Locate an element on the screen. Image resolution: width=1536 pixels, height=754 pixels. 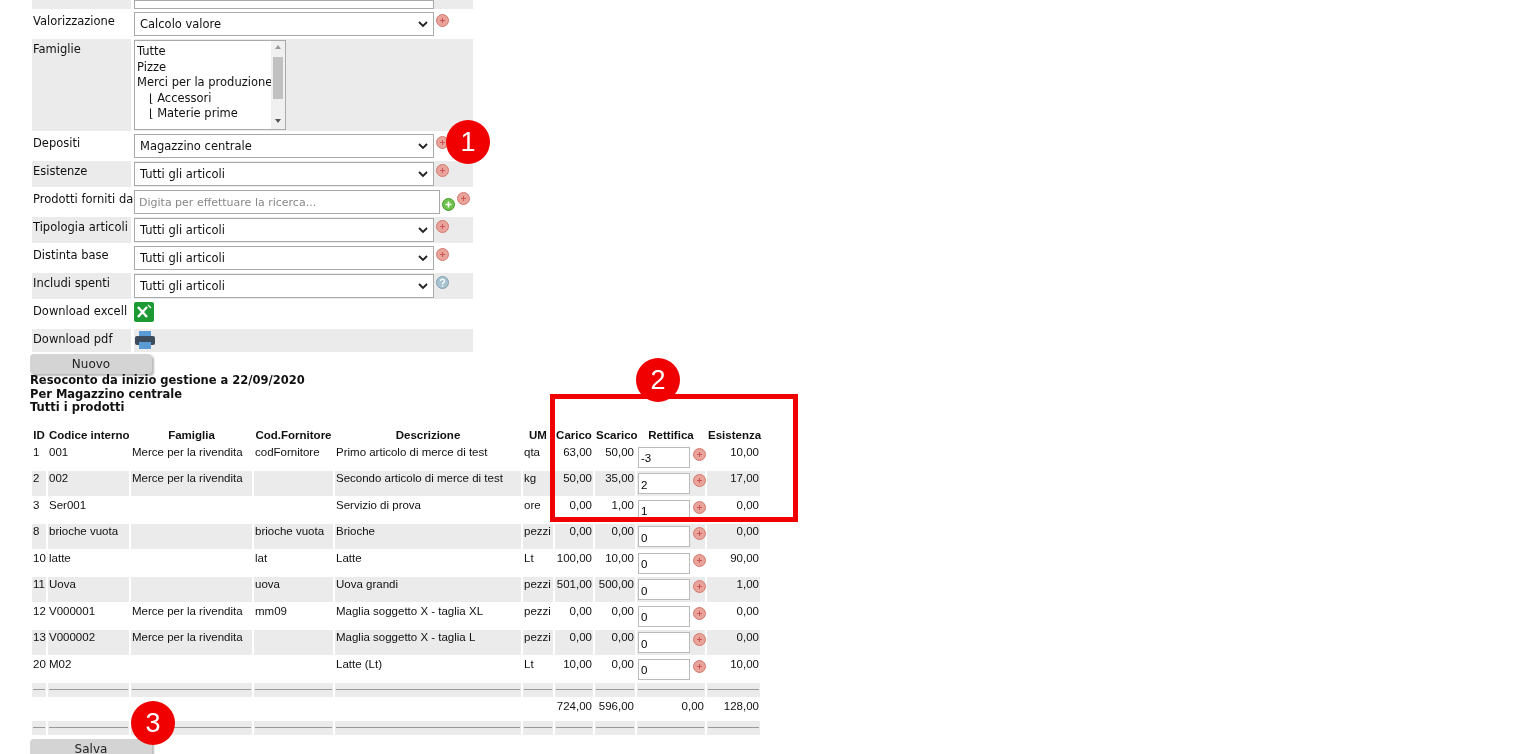
list-option: Pizze is located at coordinates (203, 67).